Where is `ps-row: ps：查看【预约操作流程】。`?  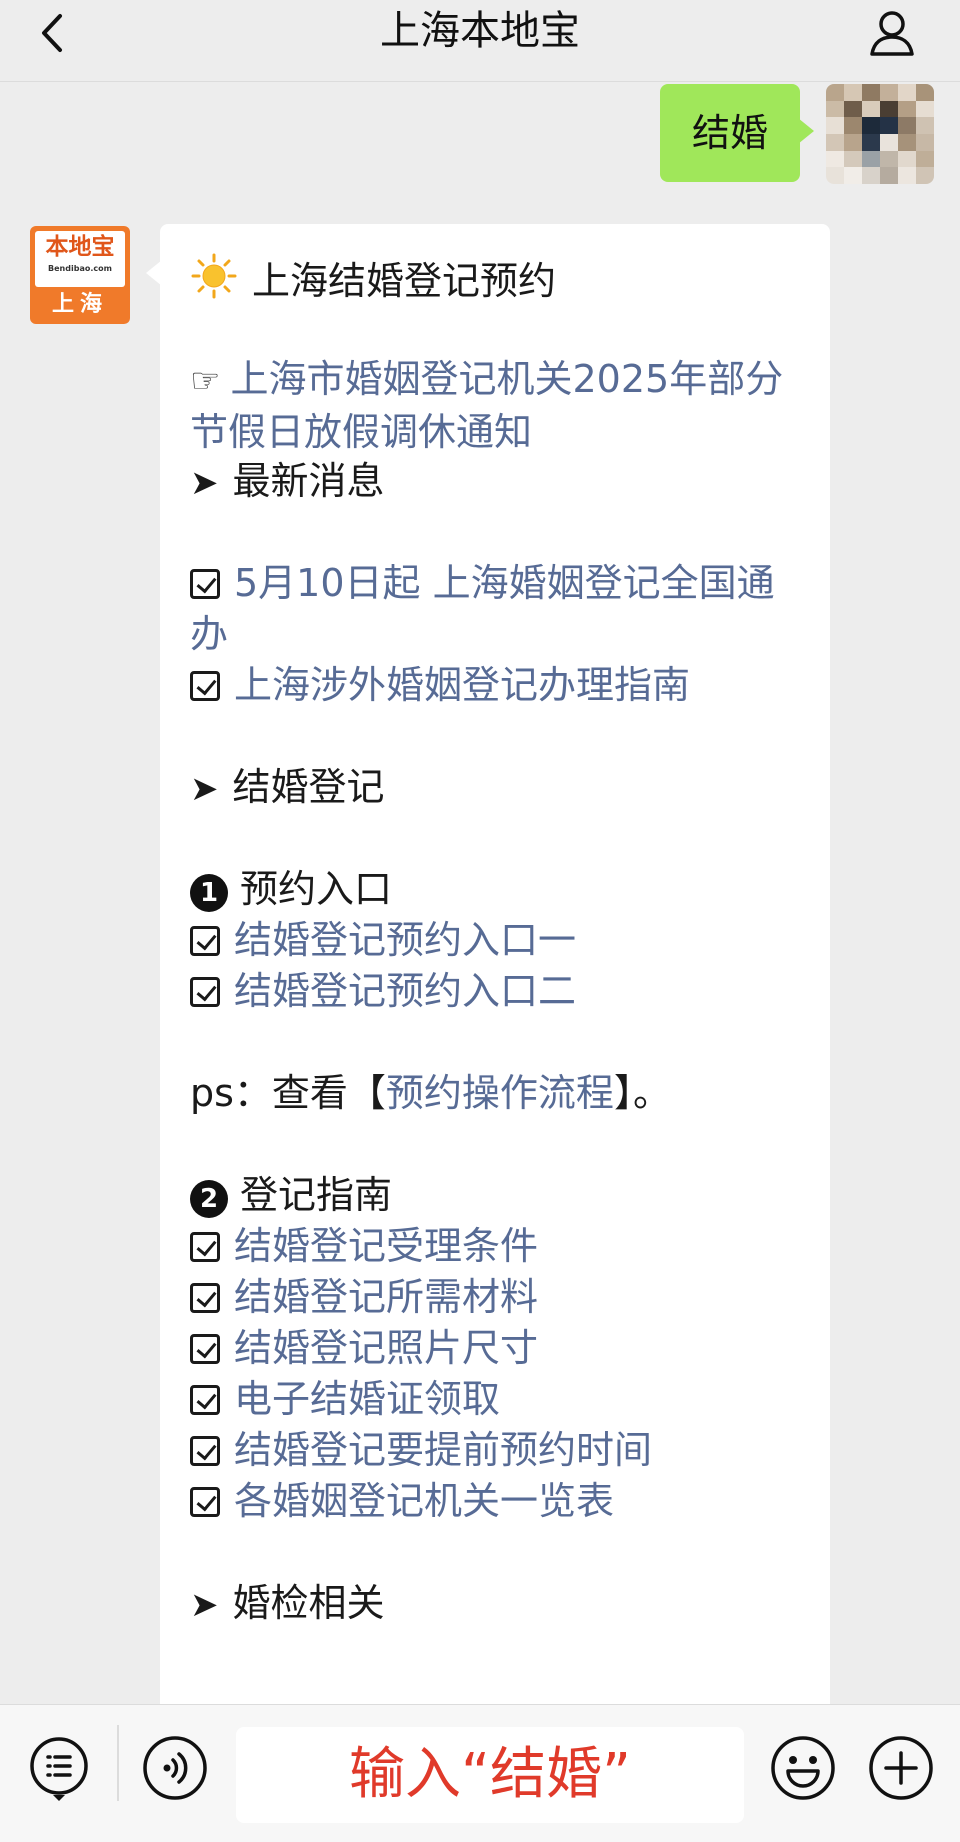
ps-row: ps：查看【预约操作流程】。 is located at coordinates (500, 1093).